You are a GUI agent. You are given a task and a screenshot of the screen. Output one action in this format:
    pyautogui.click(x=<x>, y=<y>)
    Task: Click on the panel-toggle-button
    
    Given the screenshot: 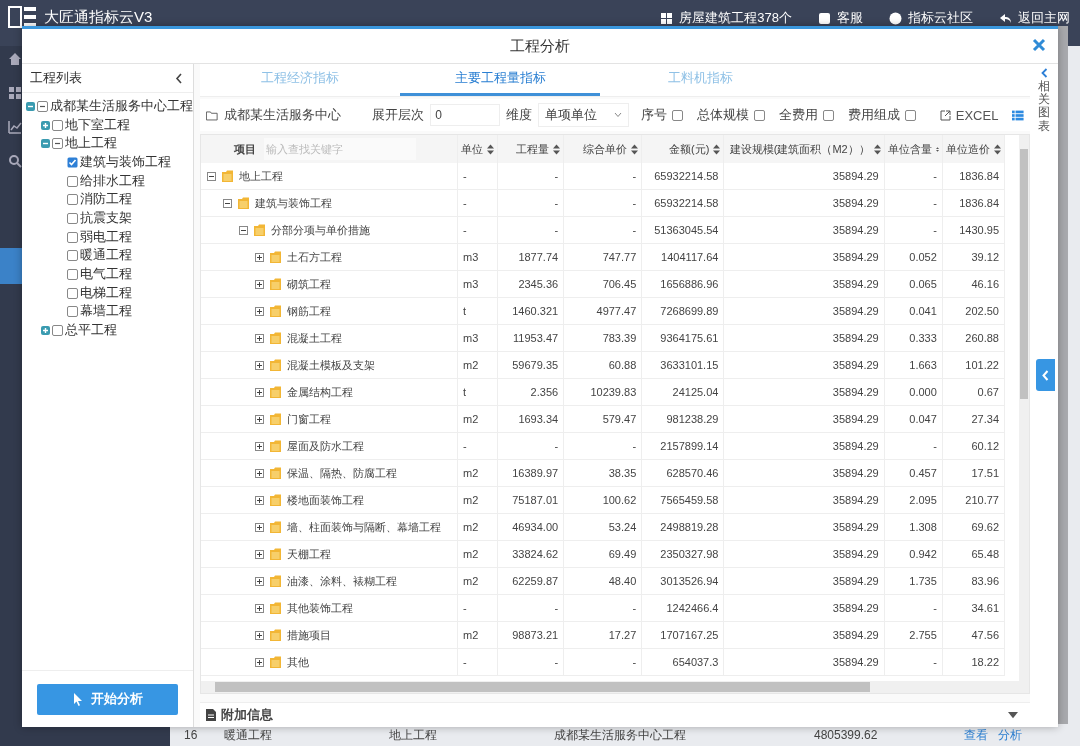 What is the action you would take?
    pyautogui.click(x=1045, y=375)
    